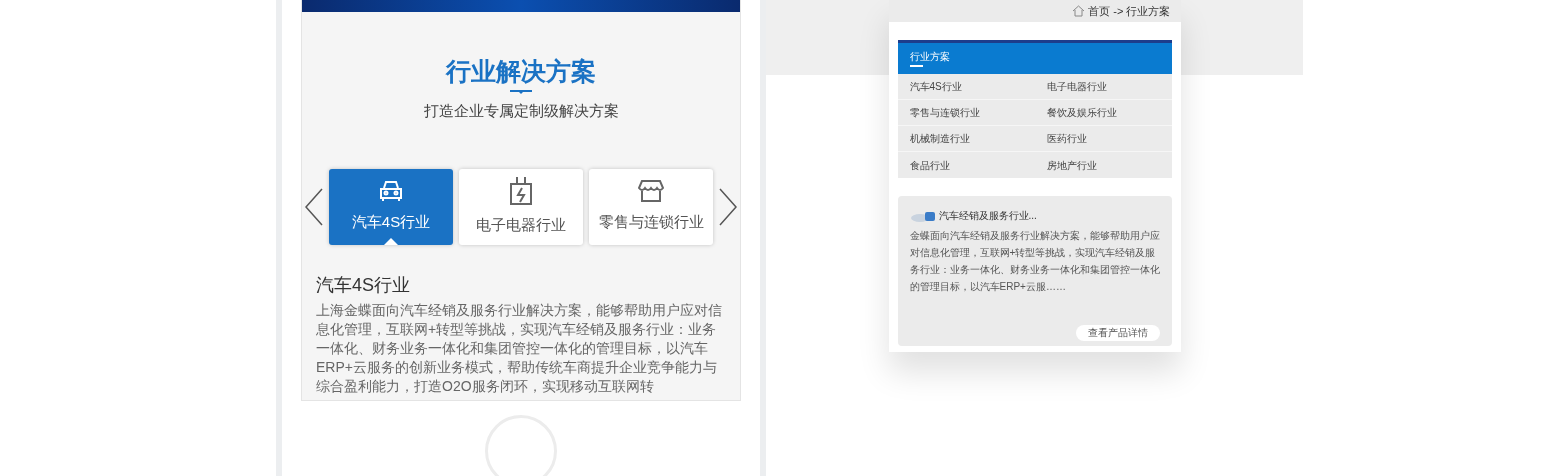 Image resolution: width=1546 pixels, height=476 pixels. Describe the element at coordinates (1103, 165) in the screenshot. I see `industry-link: 房地产行业` at that location.